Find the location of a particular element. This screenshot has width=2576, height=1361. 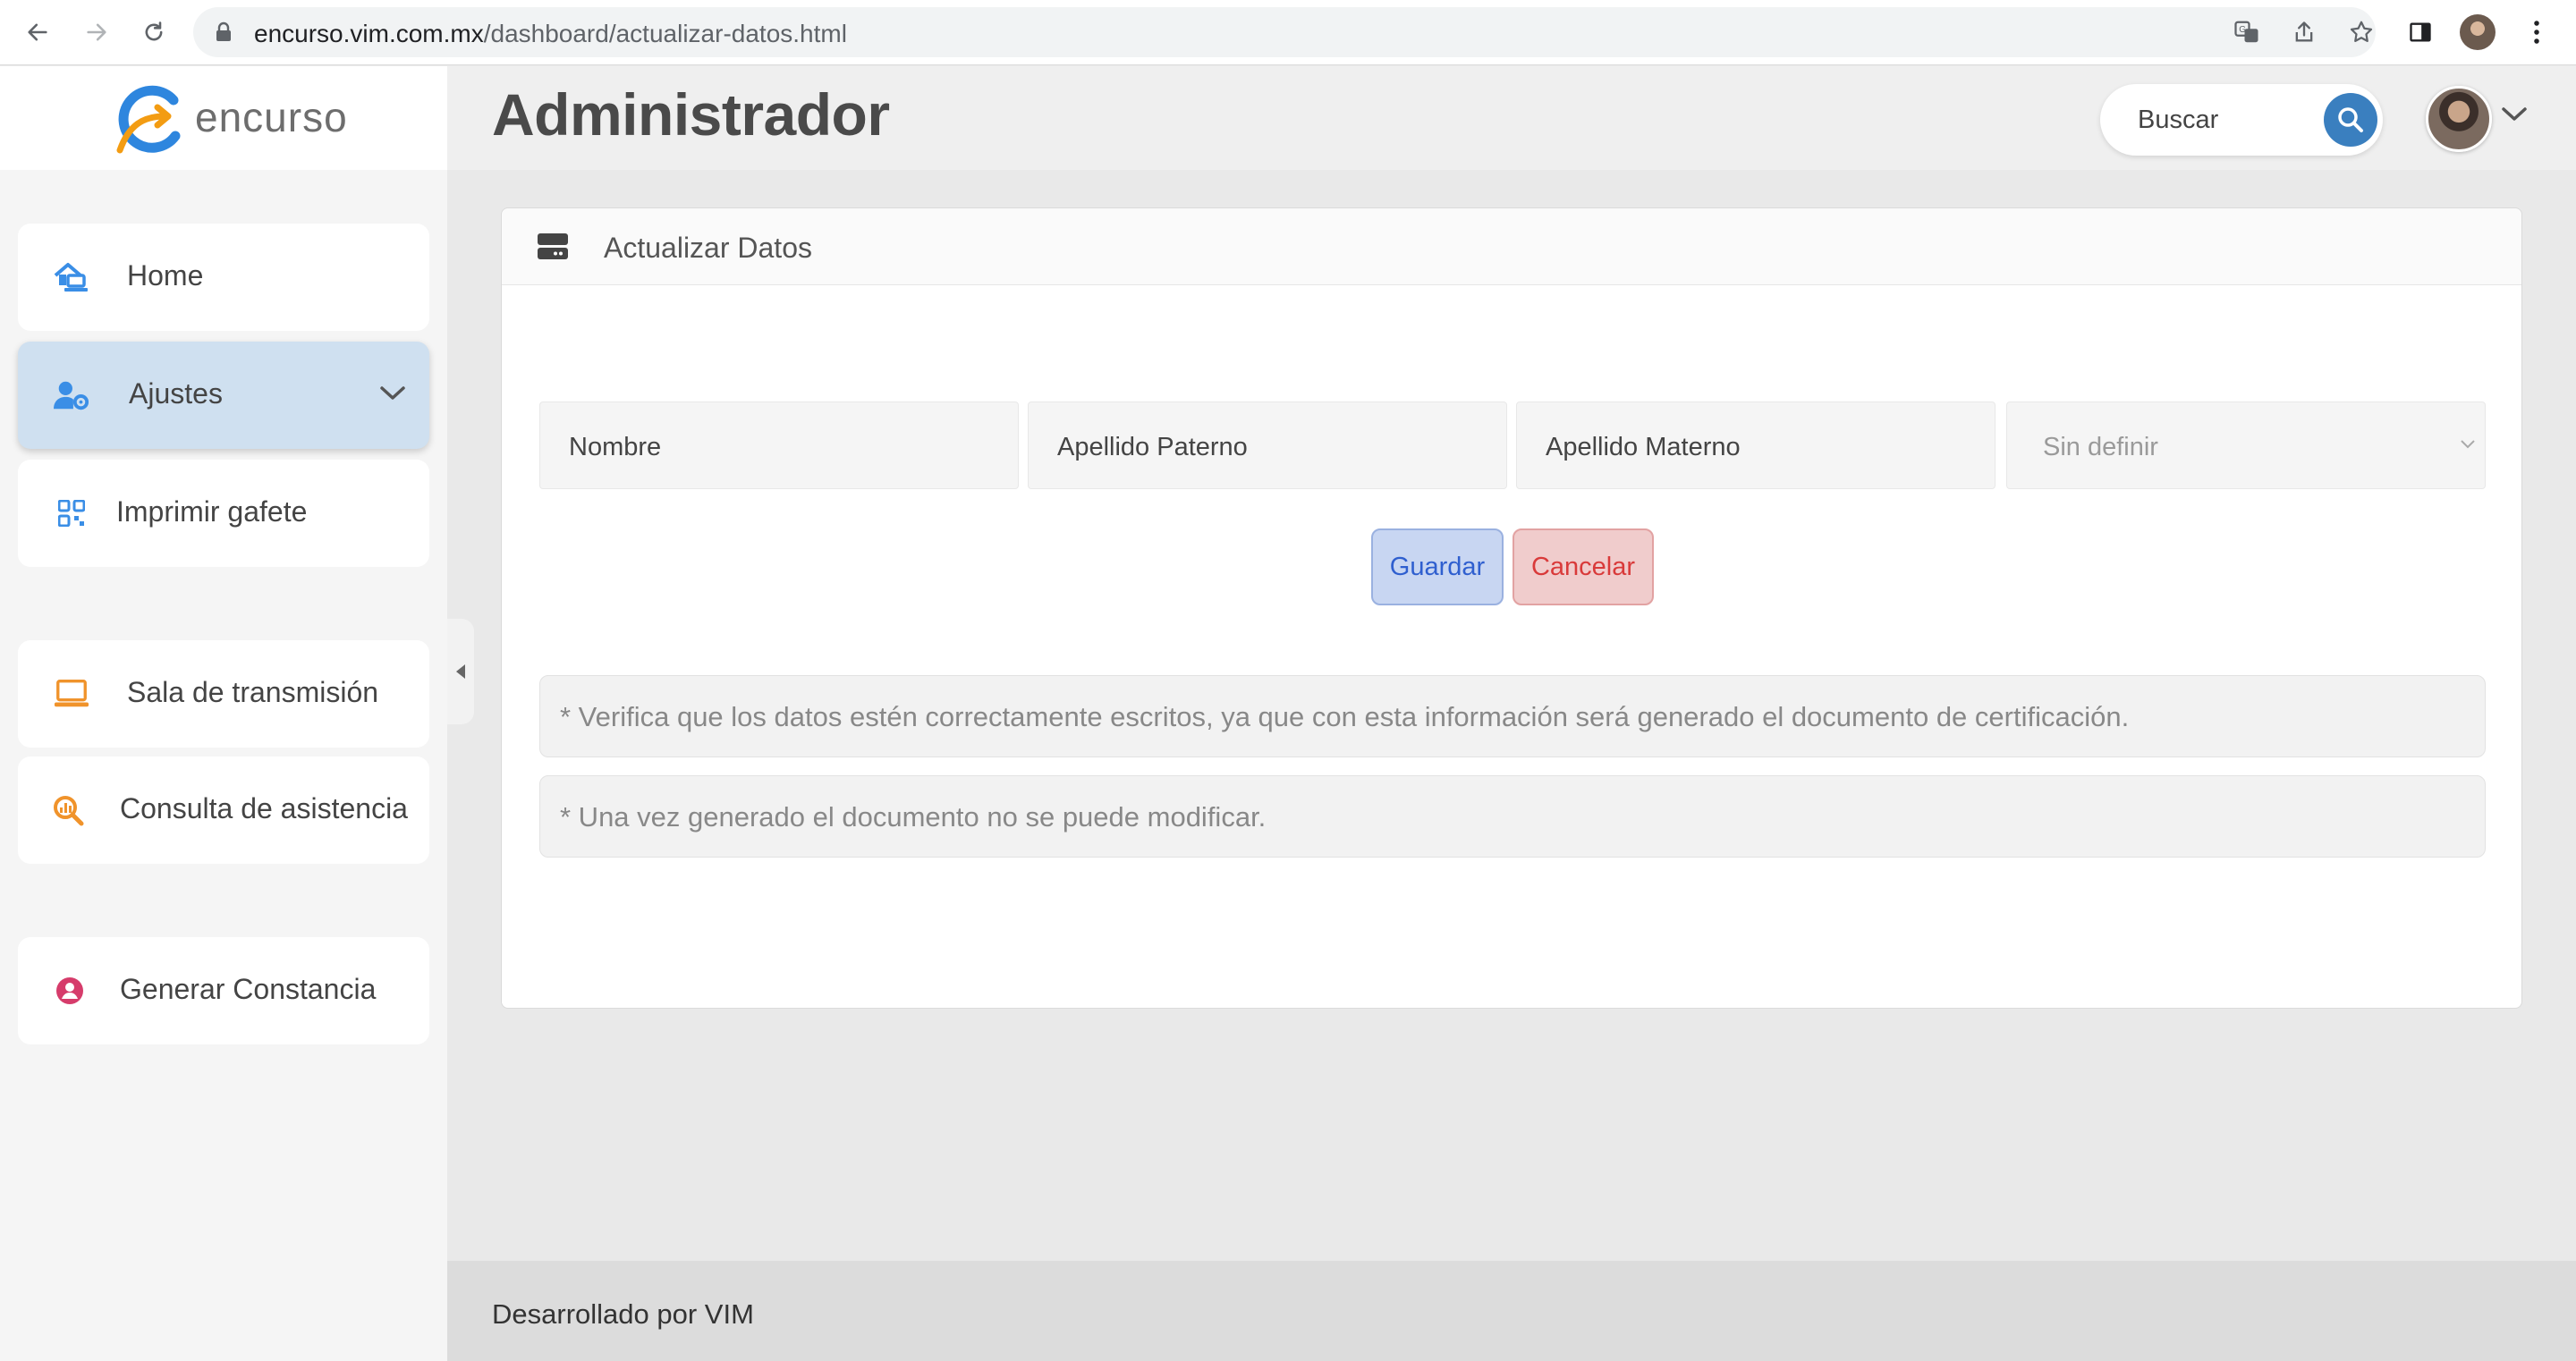

sidebar-collapse-toggle is located at coordinates (460, 671).